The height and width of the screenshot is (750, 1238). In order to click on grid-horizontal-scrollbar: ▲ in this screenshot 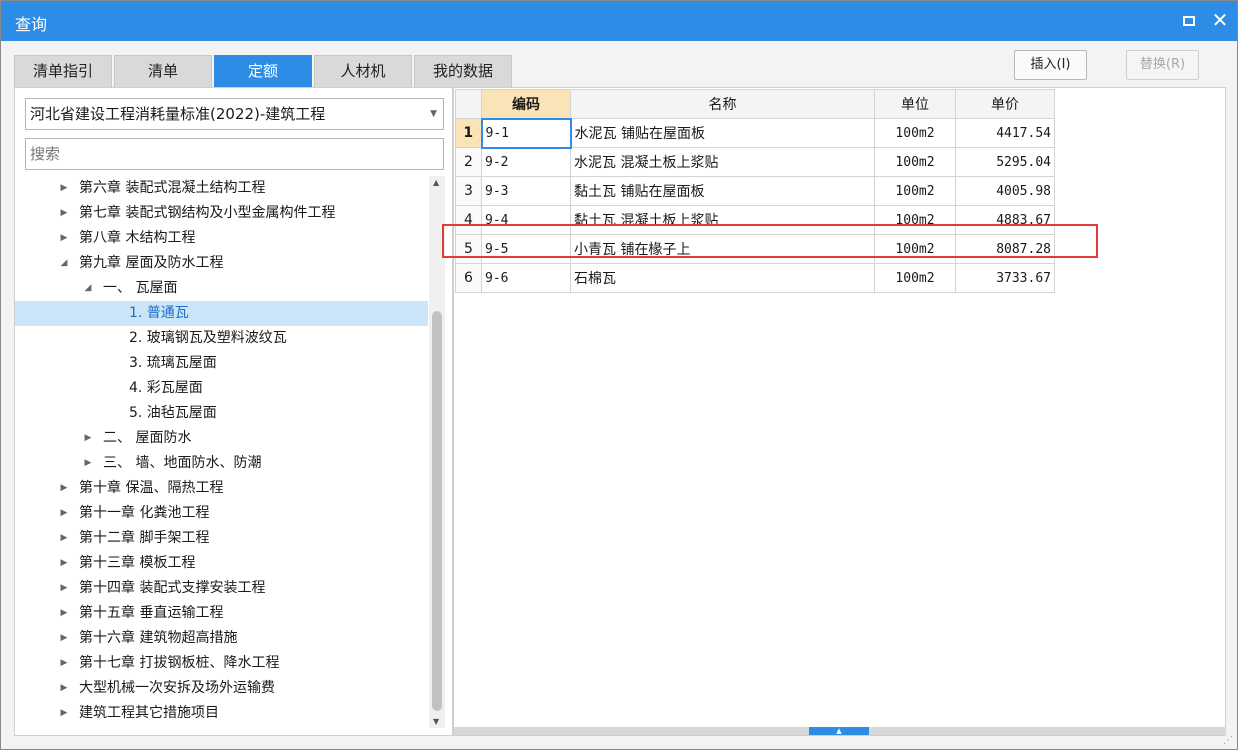, I will do `click(840, 731)`.